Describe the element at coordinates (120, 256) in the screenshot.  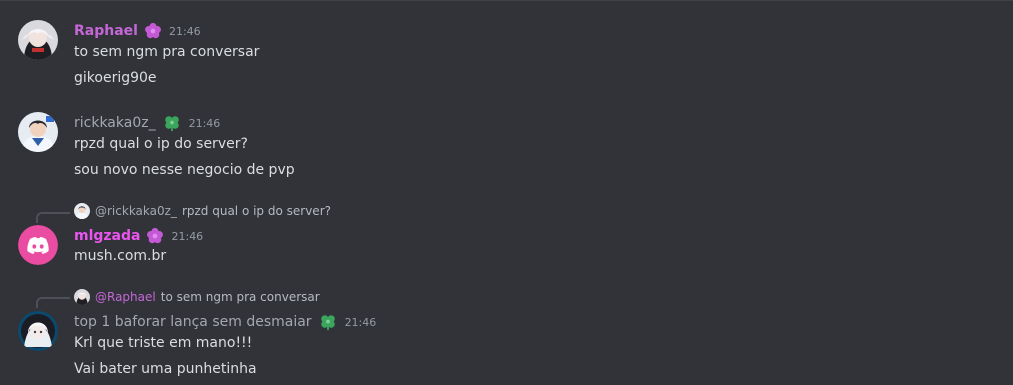
I see `message-text: mush.com.br` at that location.